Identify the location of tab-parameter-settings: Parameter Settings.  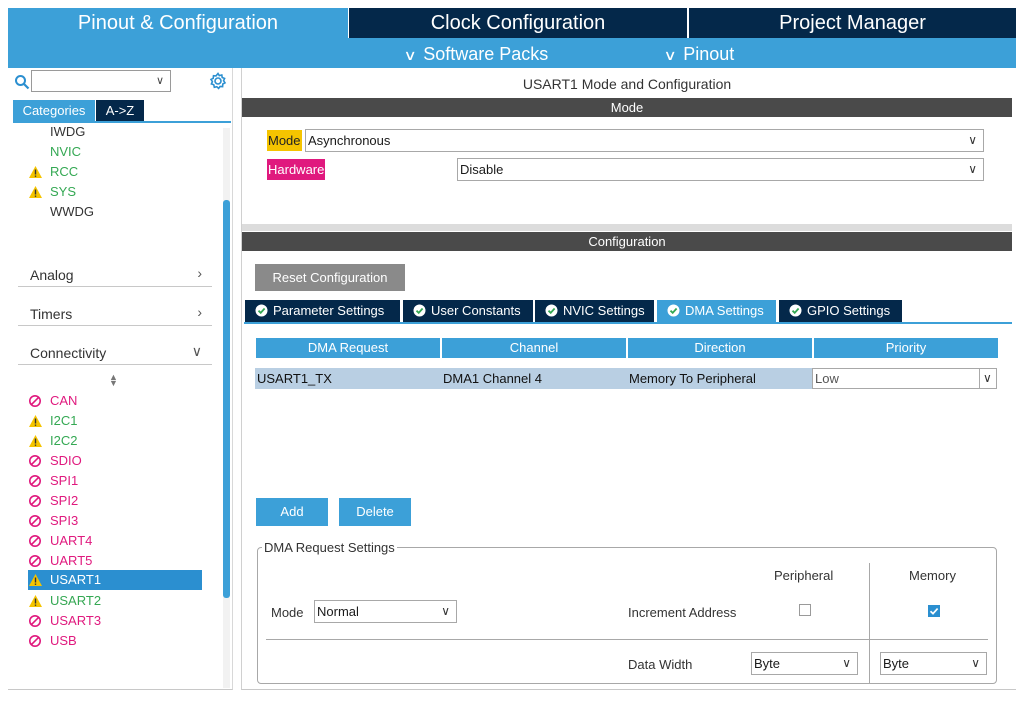
(322, 311).